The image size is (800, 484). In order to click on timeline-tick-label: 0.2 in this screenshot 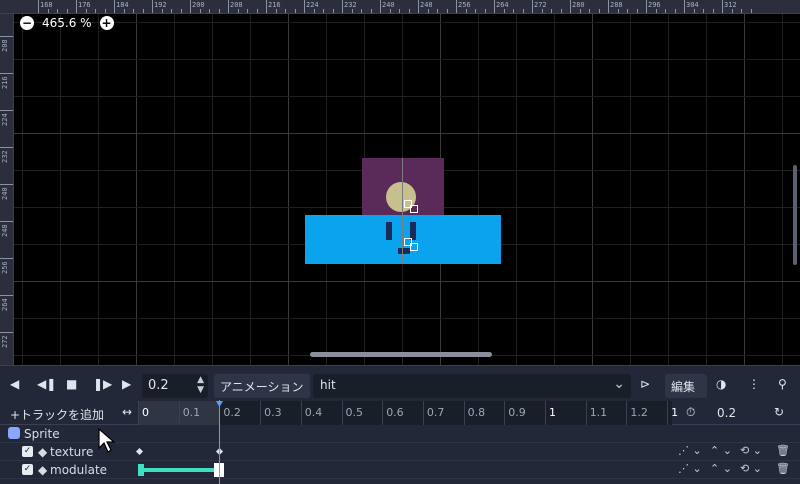, I will do `click(232, 412)`.